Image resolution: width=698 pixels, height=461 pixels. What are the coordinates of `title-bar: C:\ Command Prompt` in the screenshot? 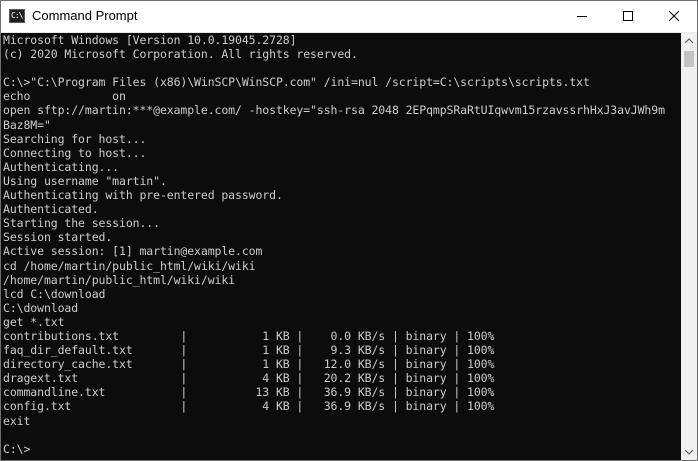 It's located at (349, 17).